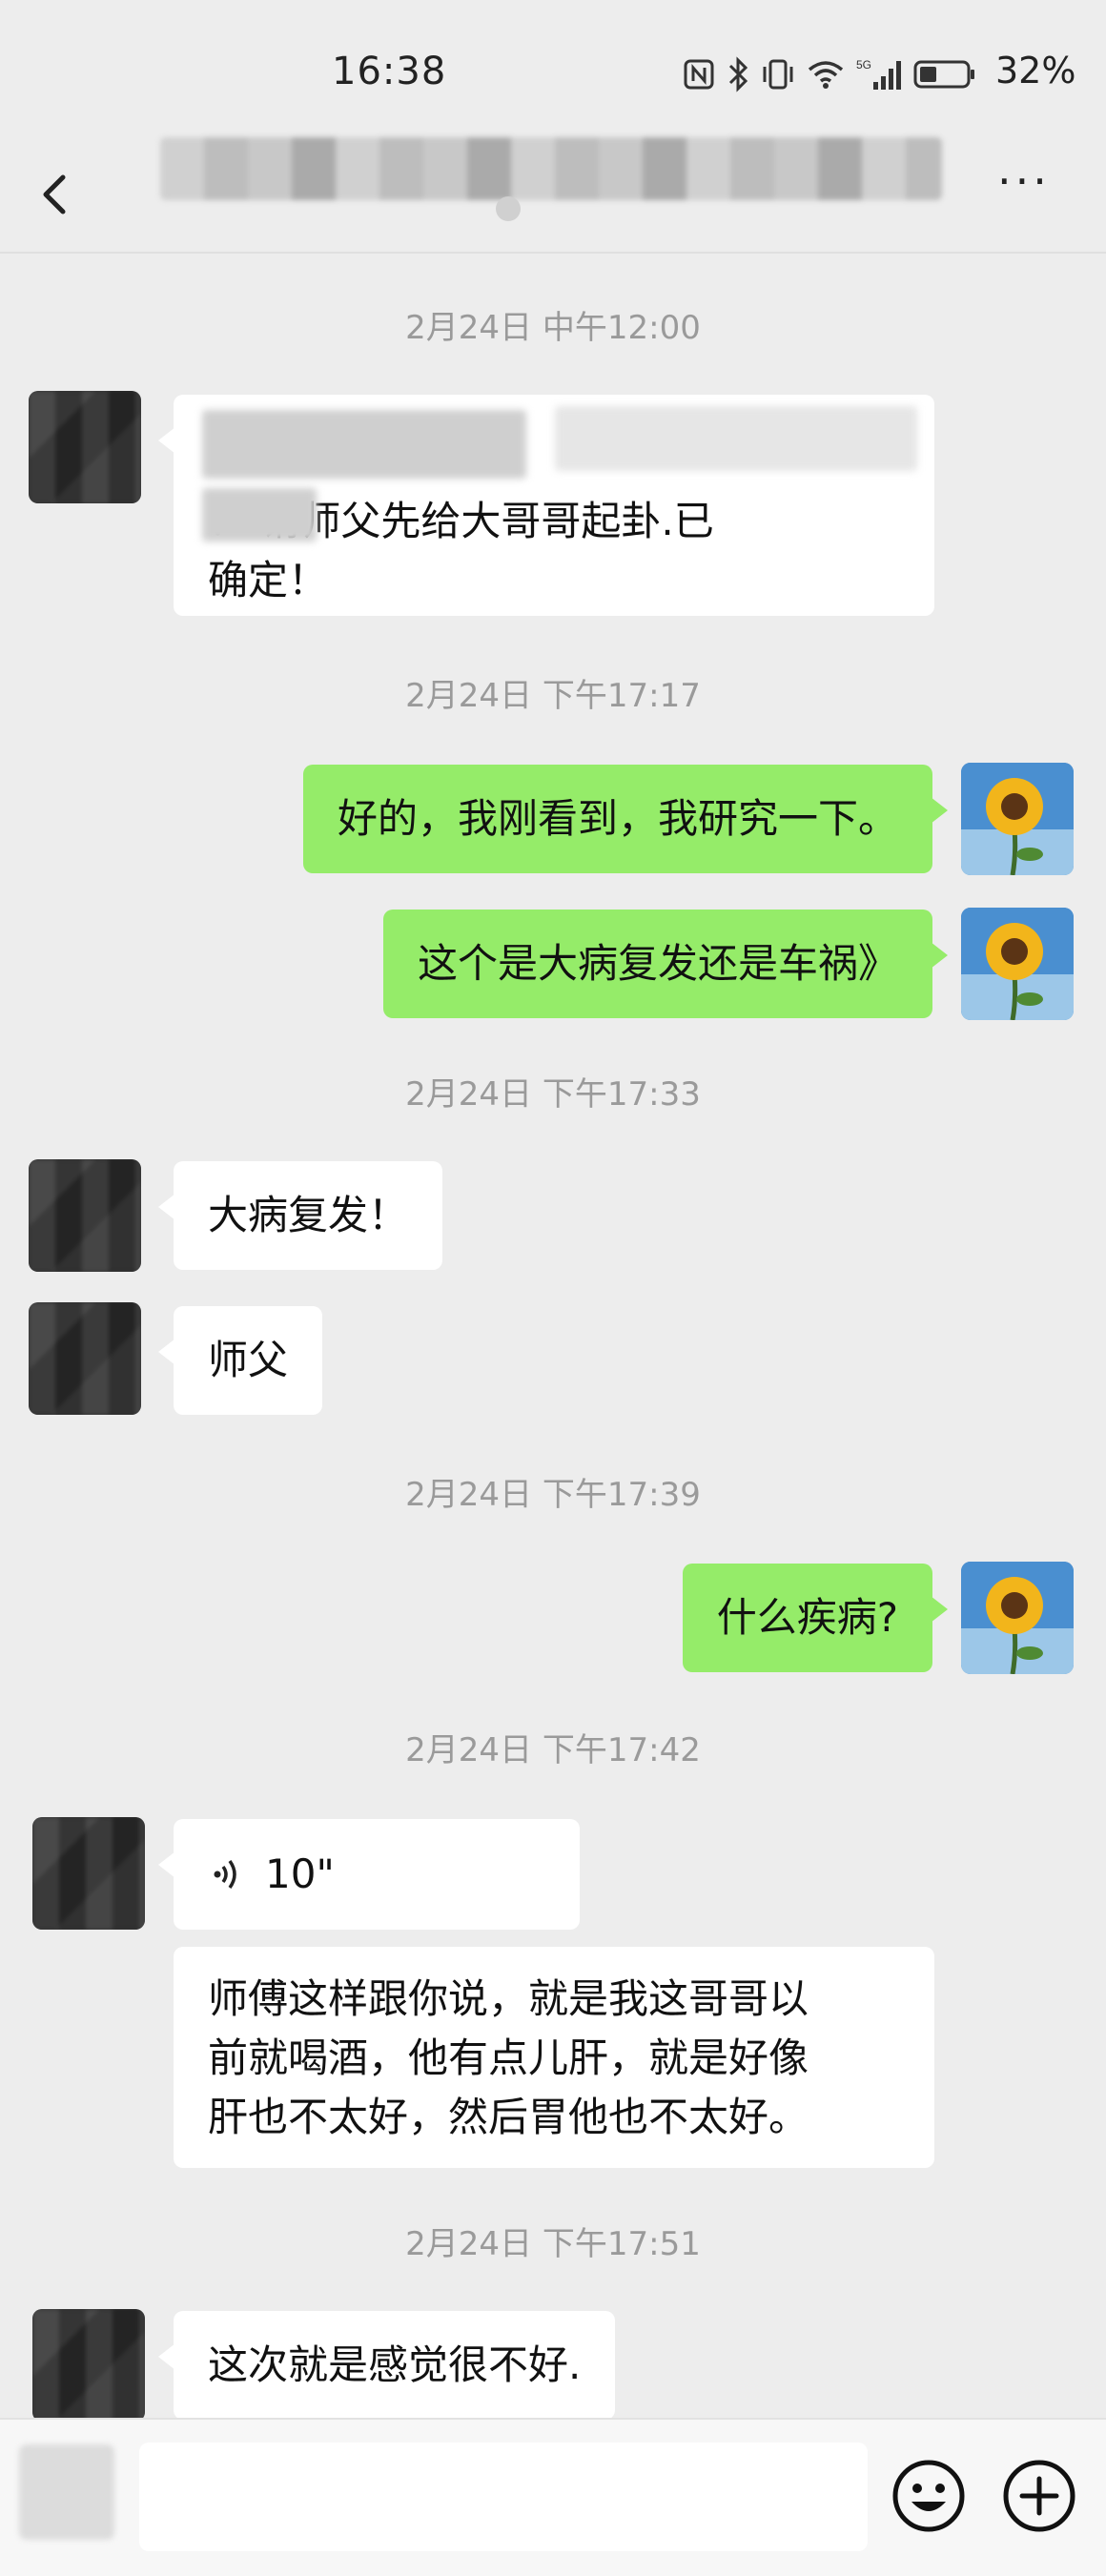  I want to click on status-time: 16:38, so click(389, 71).